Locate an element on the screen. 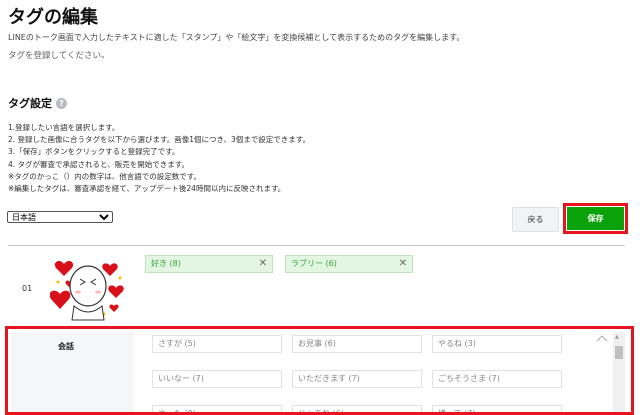  scroll-up-arrow-icon: ▲ is located at coordinates (617, 337).